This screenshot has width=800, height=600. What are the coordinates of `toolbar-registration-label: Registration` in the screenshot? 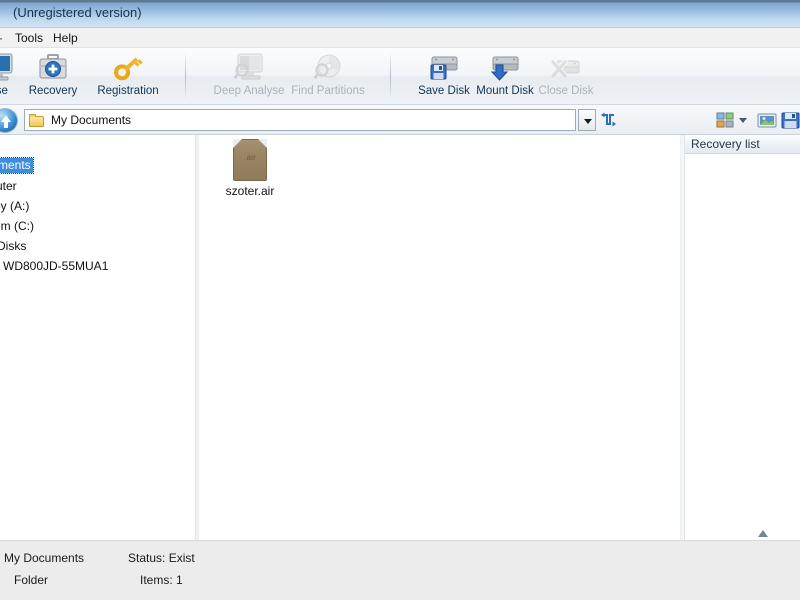 It's located at (128, 91).